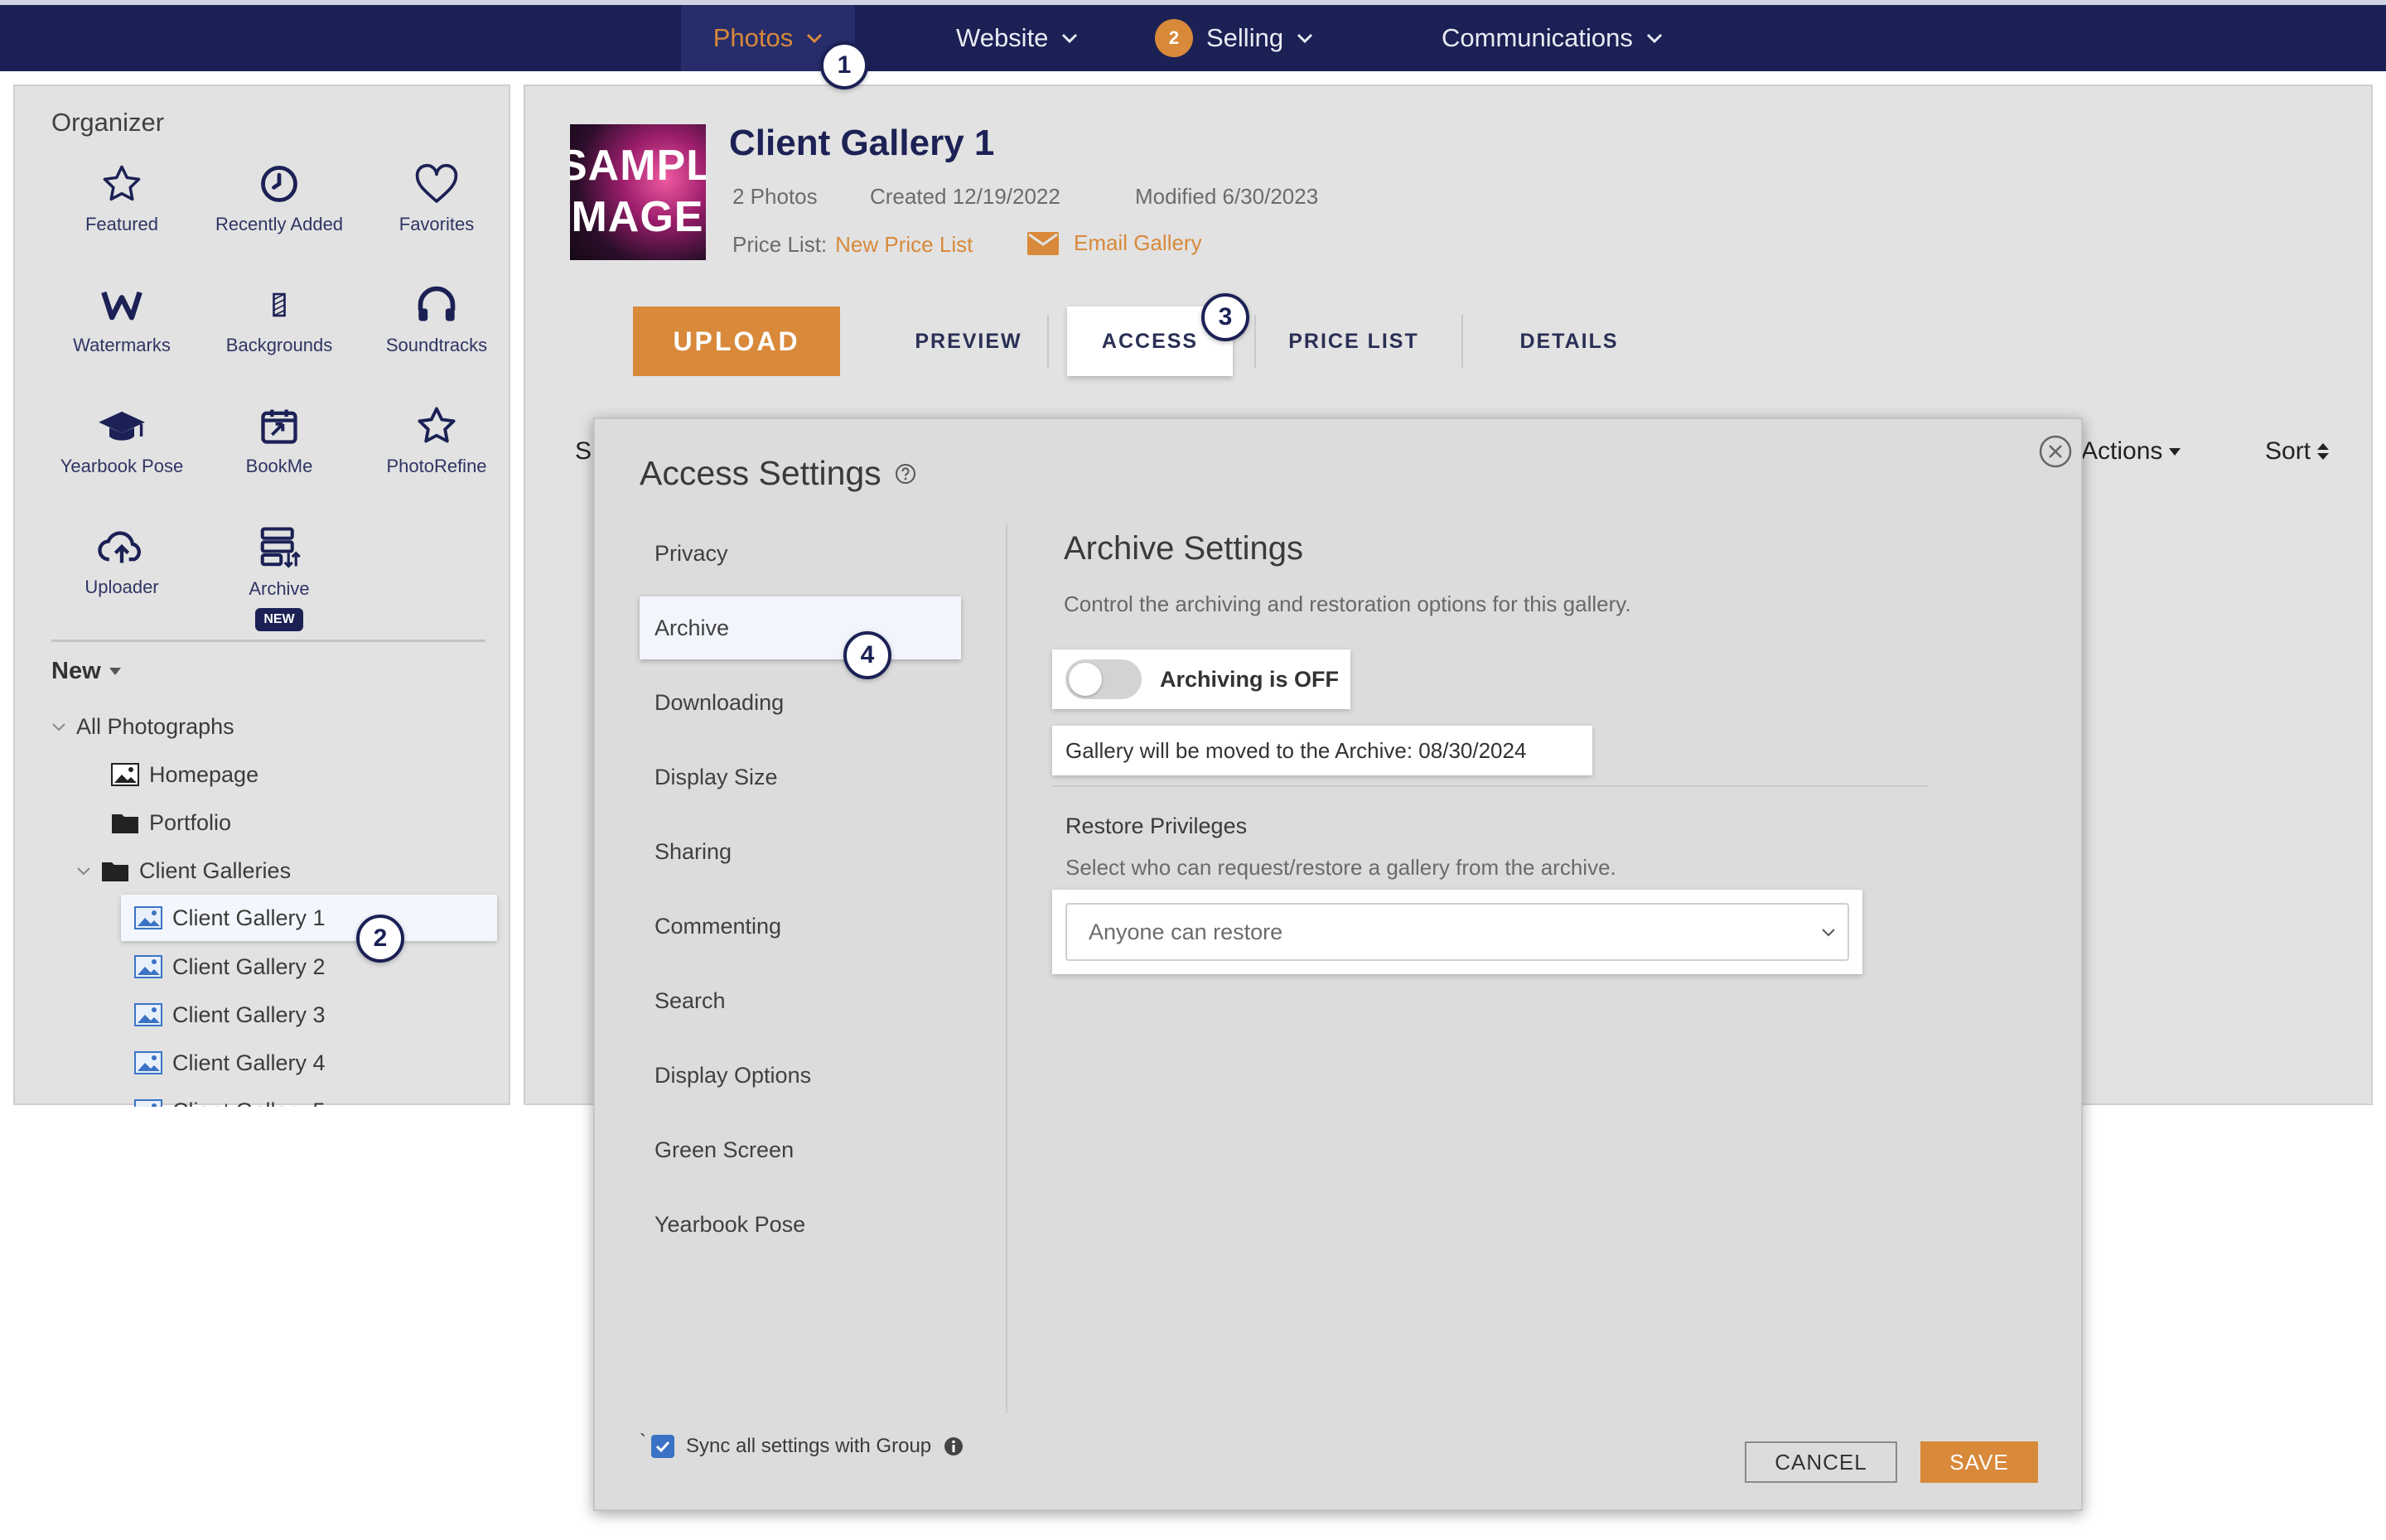  I want to click on menu-display-options: Display Options, so click(802, 1075).